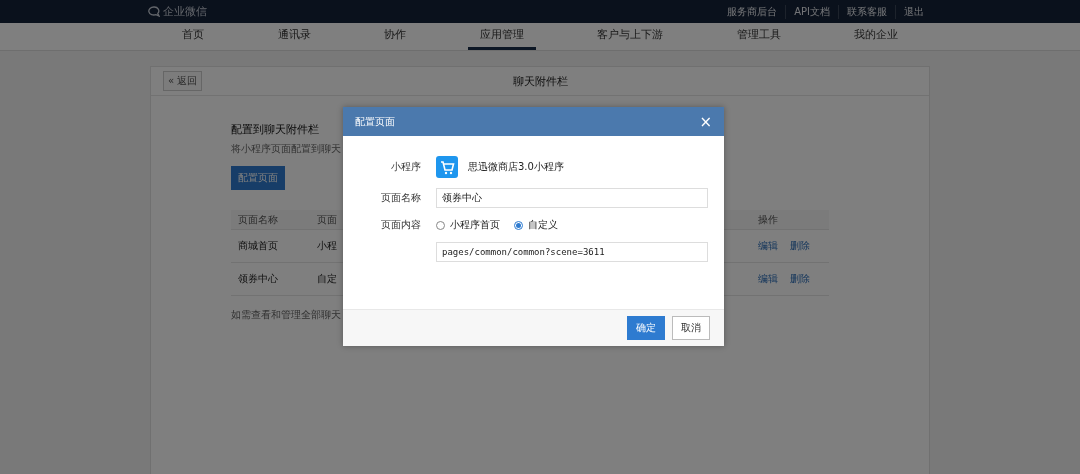 The image size is (1080, 474). Describe the element at coordinates (395, 36) in the screenshot. I see `nav-tab: 协作` at that location.